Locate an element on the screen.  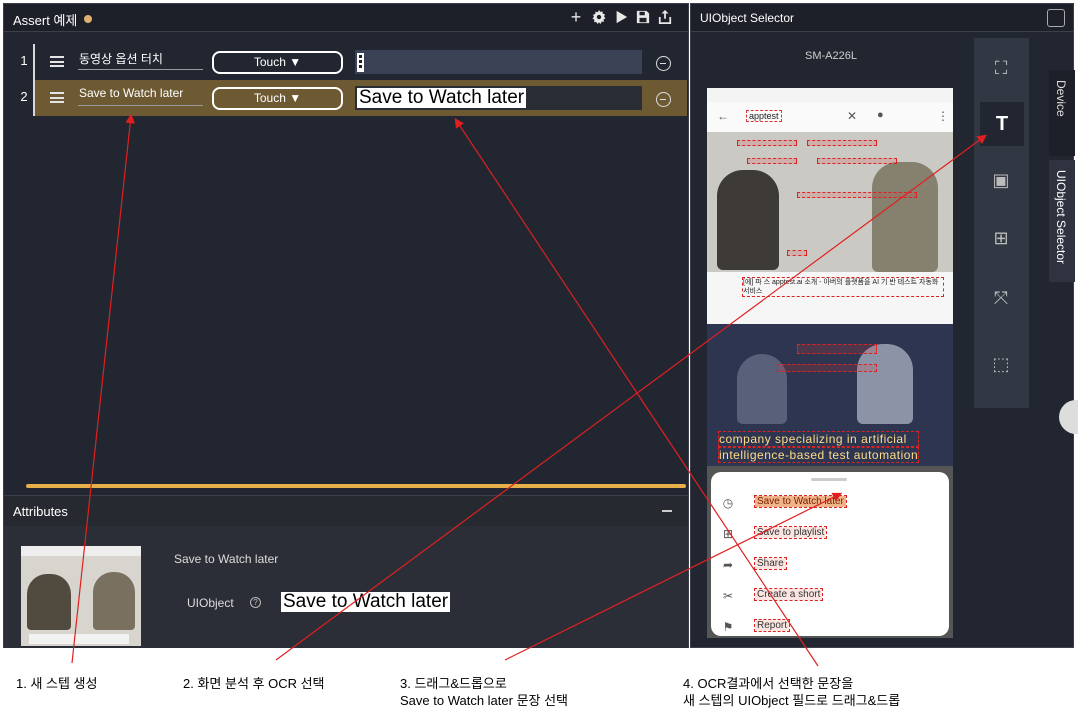
phone-search-bar: ← apptest ✕ ● ⋮ is located at coordinates (830, 117).